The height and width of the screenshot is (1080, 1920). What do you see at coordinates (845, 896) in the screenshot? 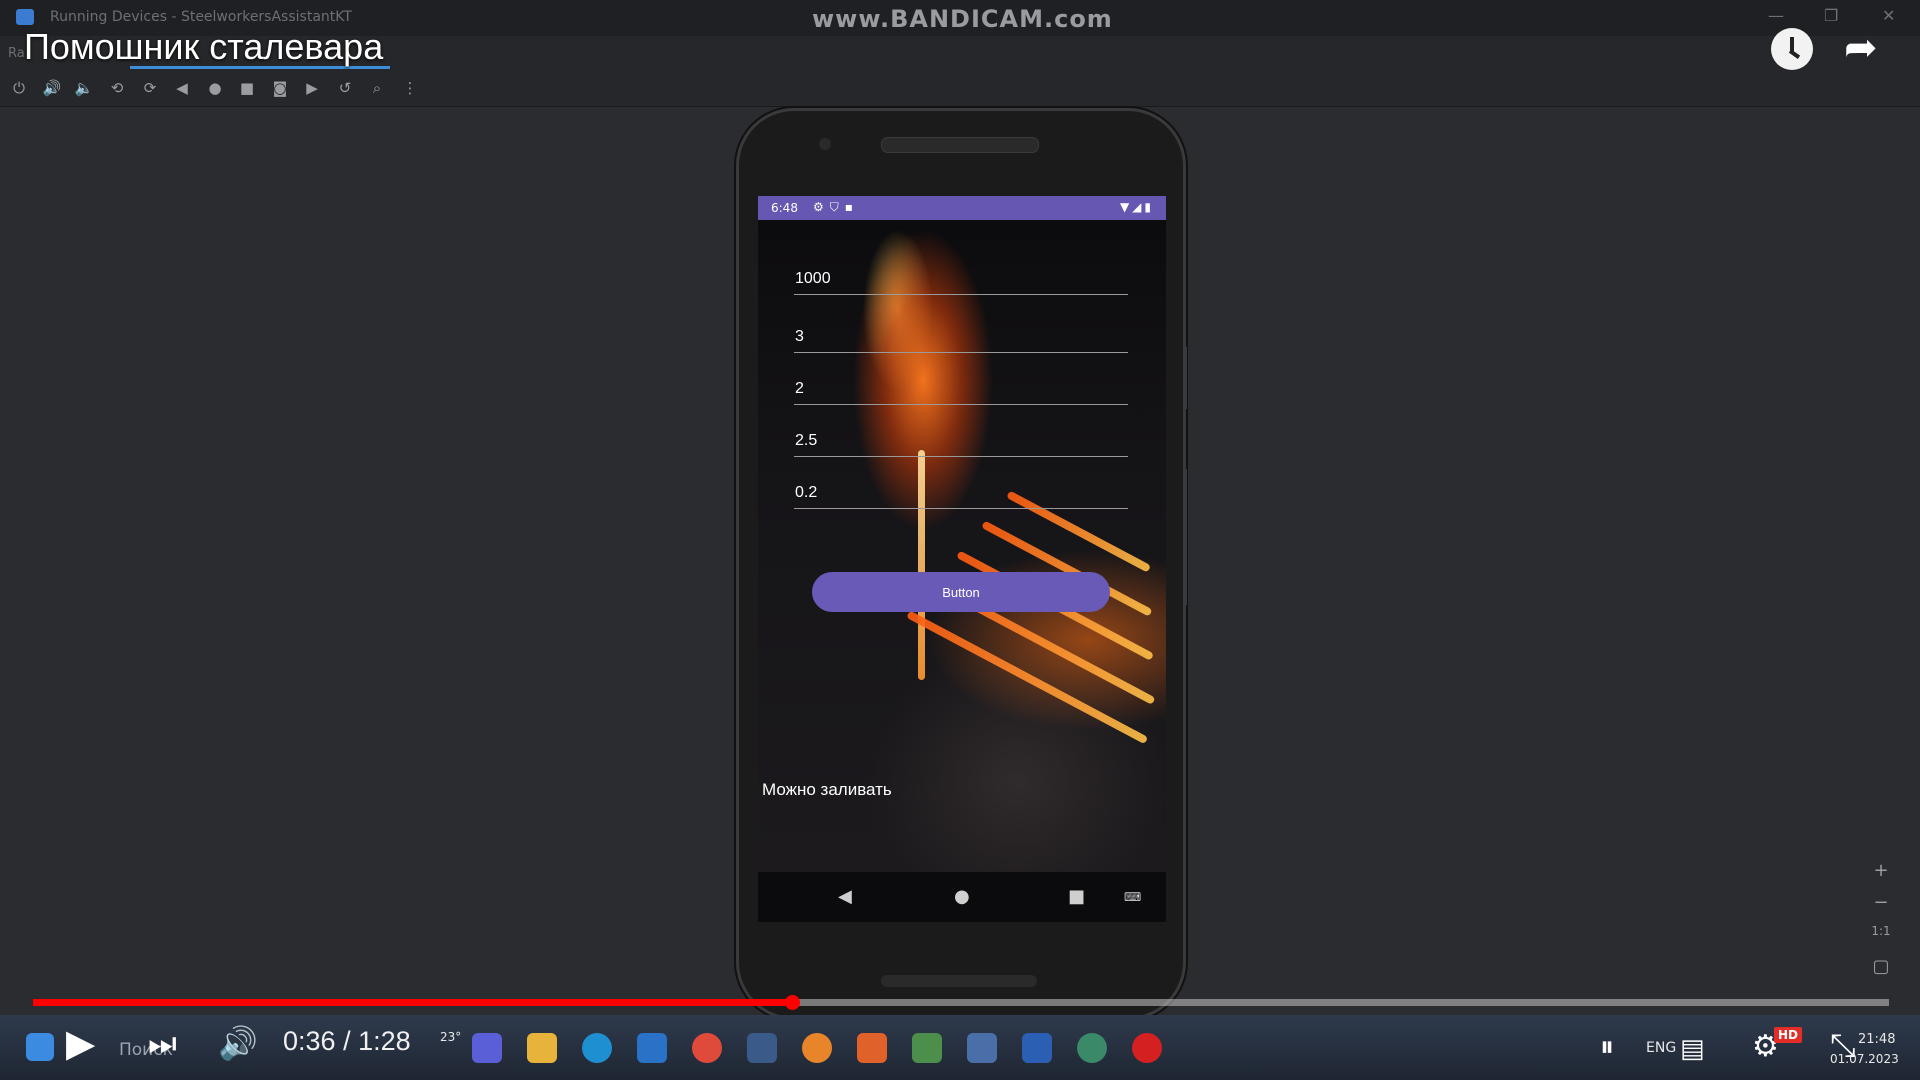
I see `nav-back-icon: ◀` at bounding box center [845, 896].